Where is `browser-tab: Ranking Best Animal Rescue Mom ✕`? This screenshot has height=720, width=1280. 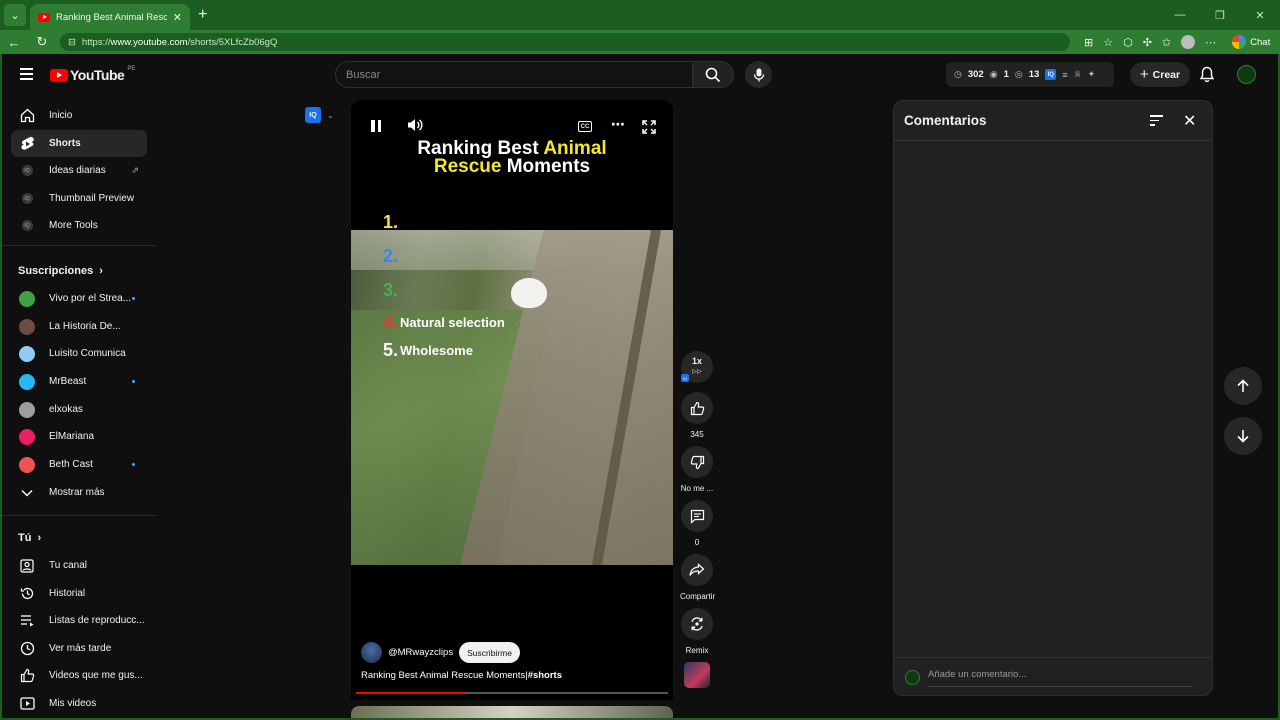 browser-tab: Ranking Best Animal Rescue Mom ✕ is located at coordinates (110, 17).